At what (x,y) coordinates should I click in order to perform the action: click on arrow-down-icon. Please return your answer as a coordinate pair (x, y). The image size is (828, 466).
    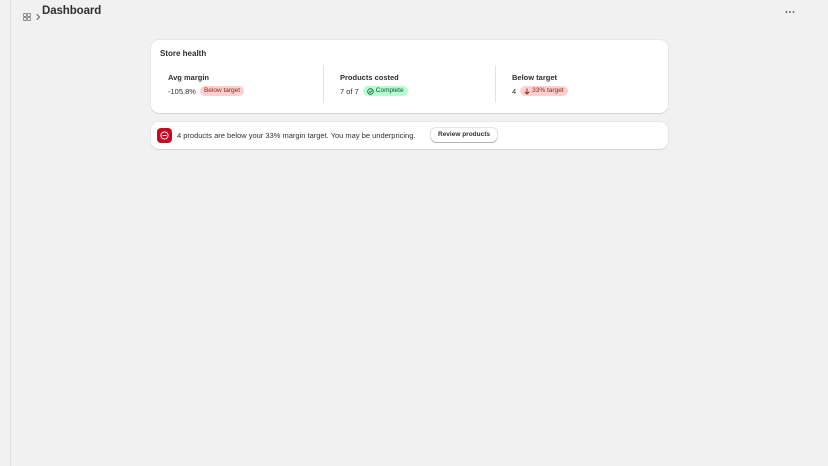
    Looking at the image, I should click on (527, 91).